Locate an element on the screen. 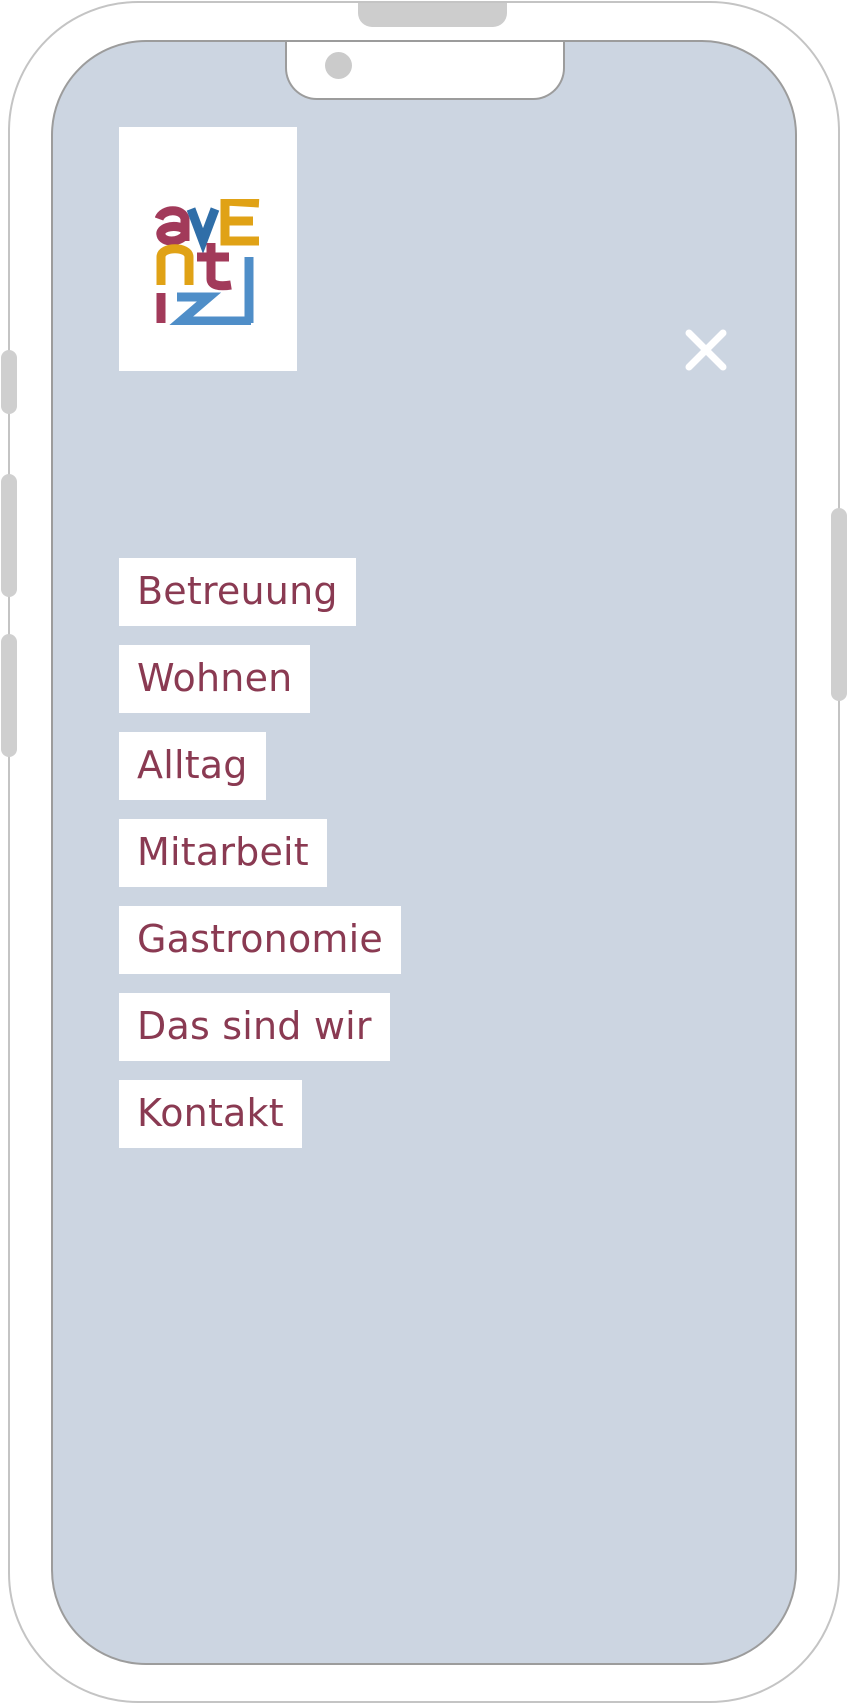 The height and width of the screenshot is (1708, 849). logo-letter-v is located at coordinates (203, 230).